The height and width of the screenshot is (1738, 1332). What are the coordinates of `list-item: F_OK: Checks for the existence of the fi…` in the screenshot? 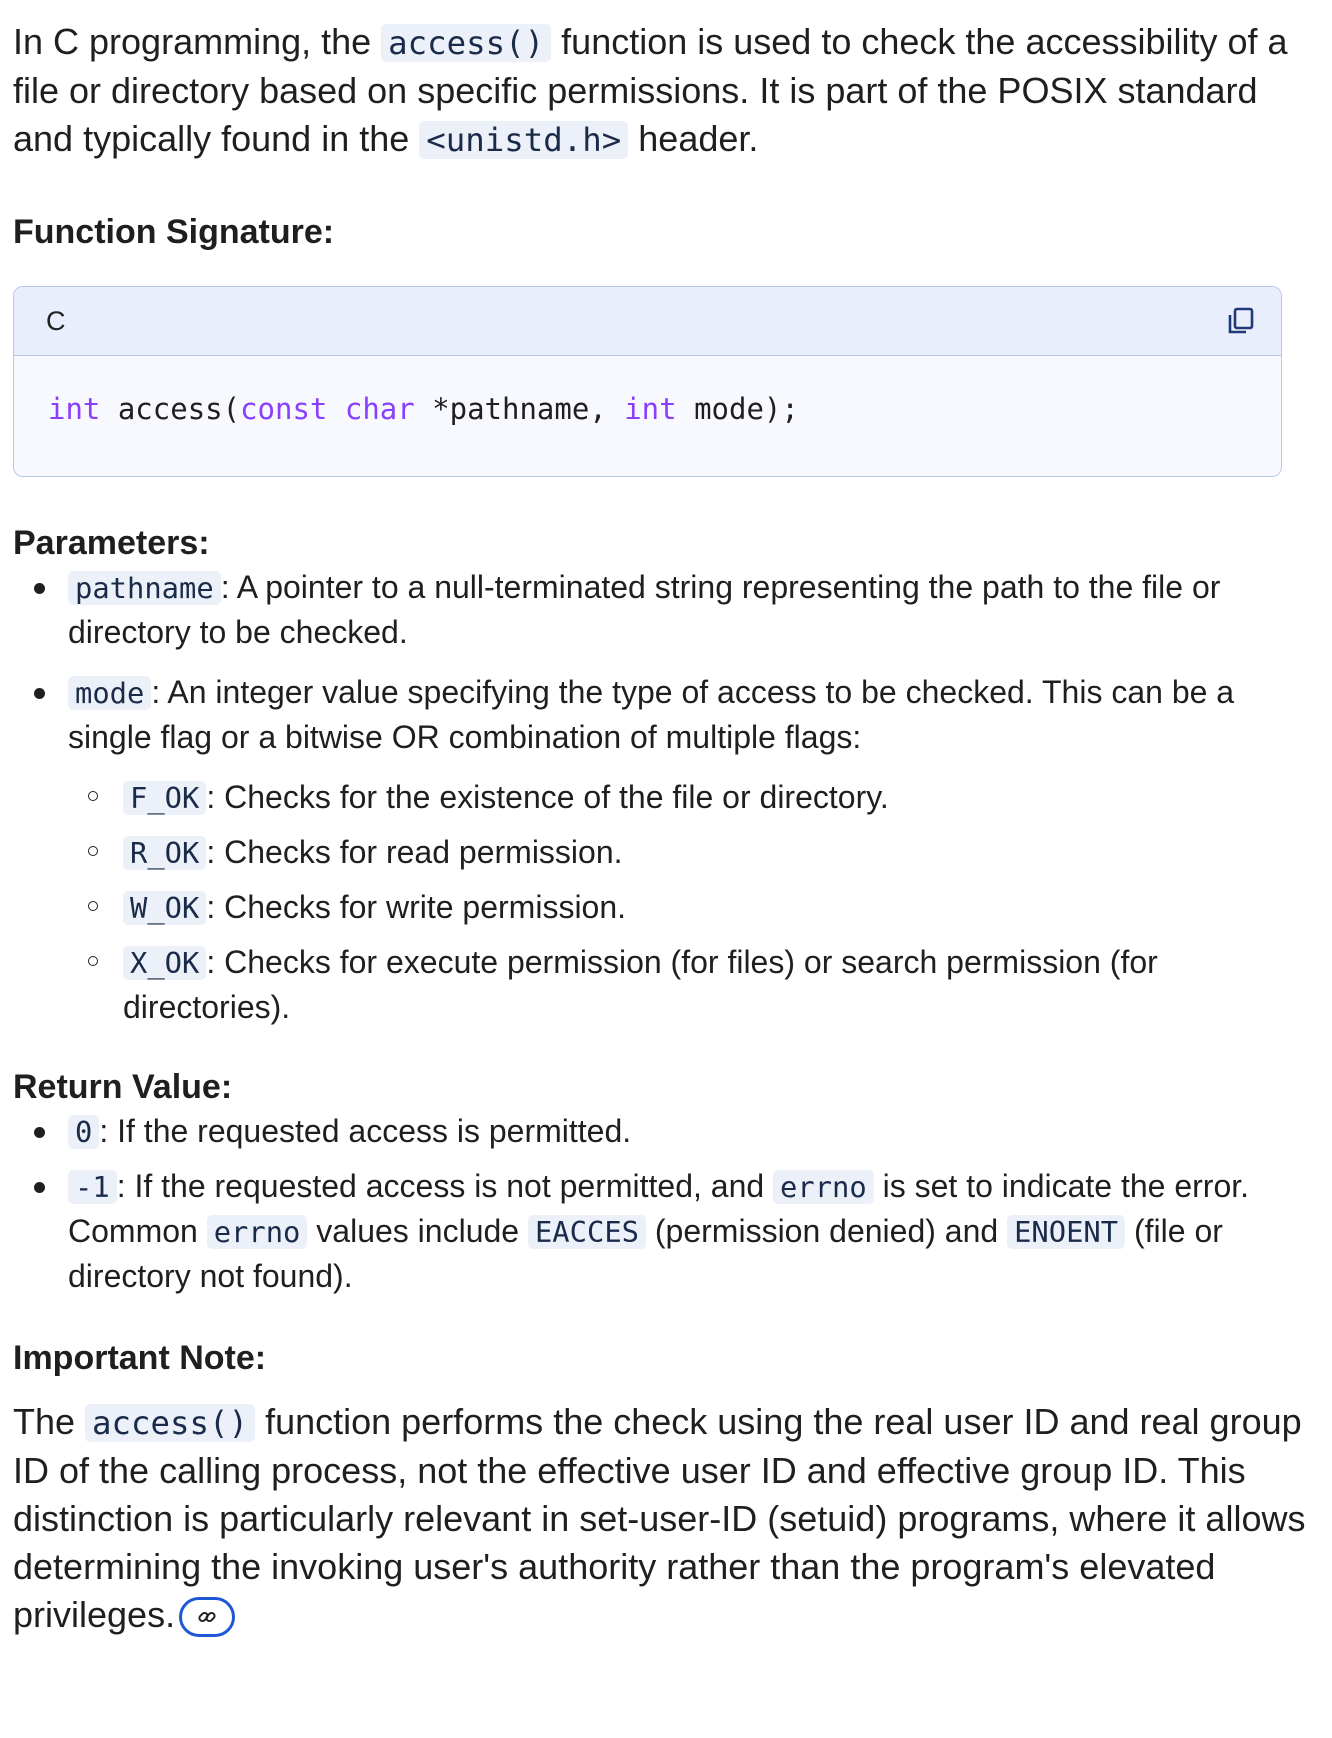 It's located at (690, 797).